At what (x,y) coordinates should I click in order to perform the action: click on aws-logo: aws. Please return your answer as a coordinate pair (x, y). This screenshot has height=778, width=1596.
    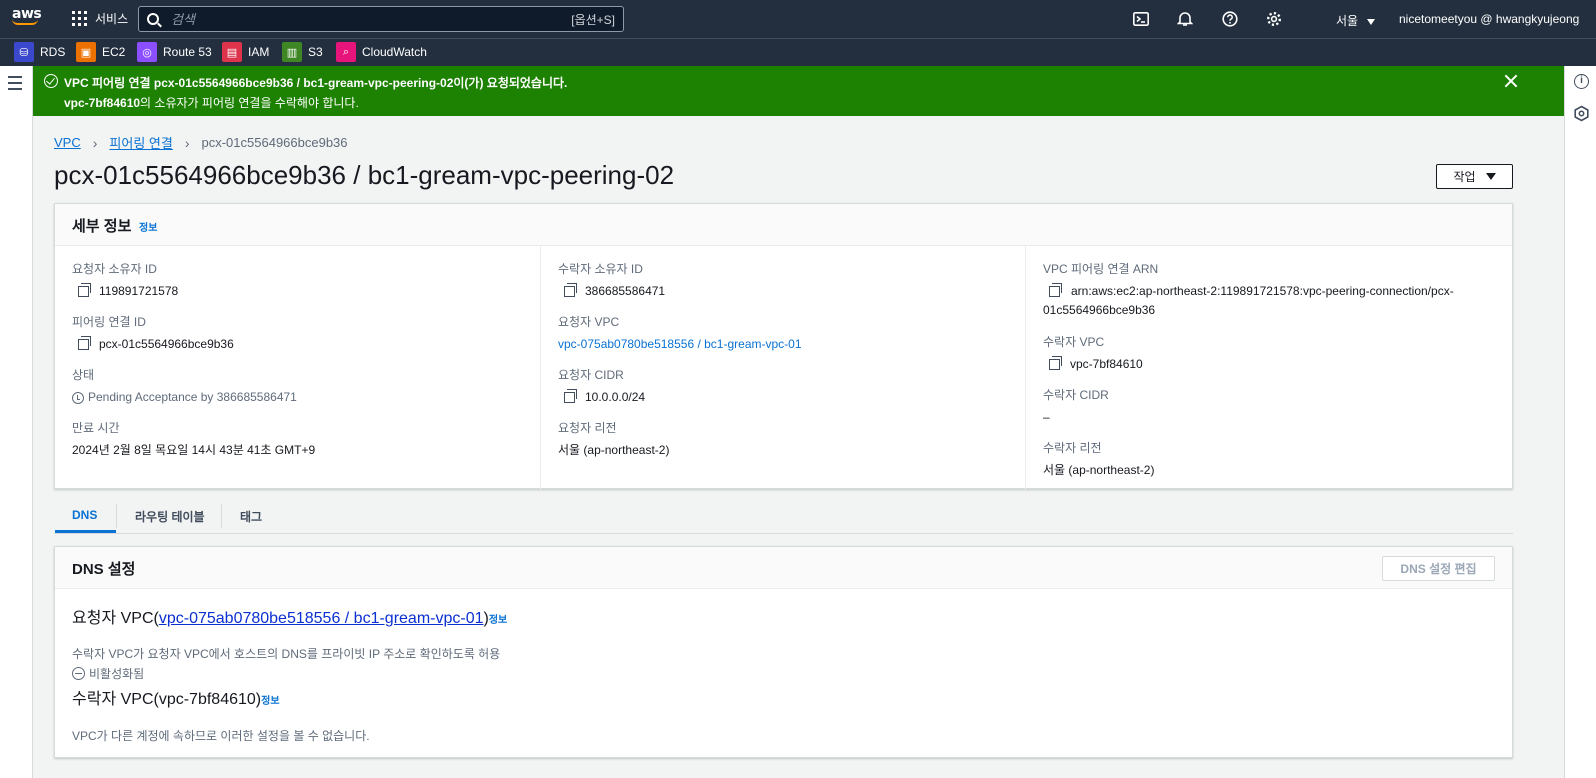
    Looking at the image, I should click on (27, 19).